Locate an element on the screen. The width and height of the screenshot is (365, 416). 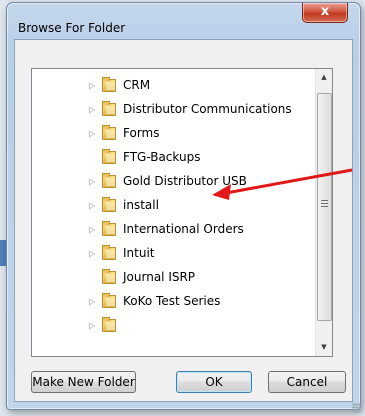
callout-arrow-head is located at coordinates (221, 192).